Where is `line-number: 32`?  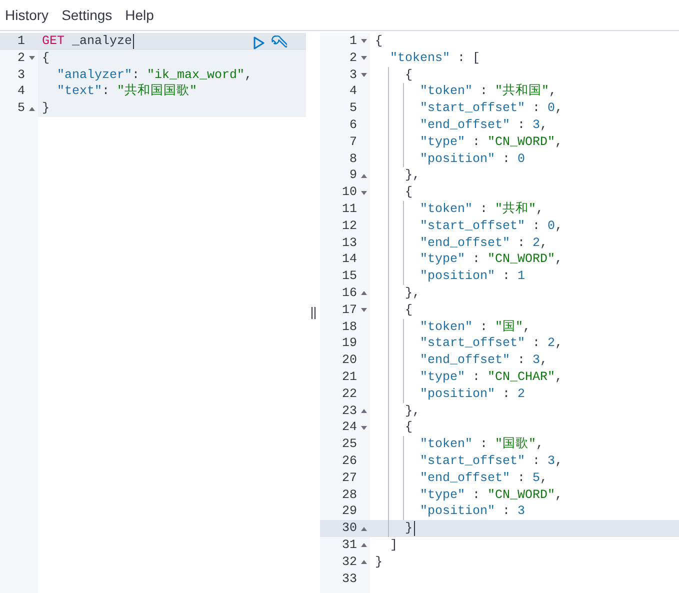 line-number: 32 is located at coordinates (348, 562).